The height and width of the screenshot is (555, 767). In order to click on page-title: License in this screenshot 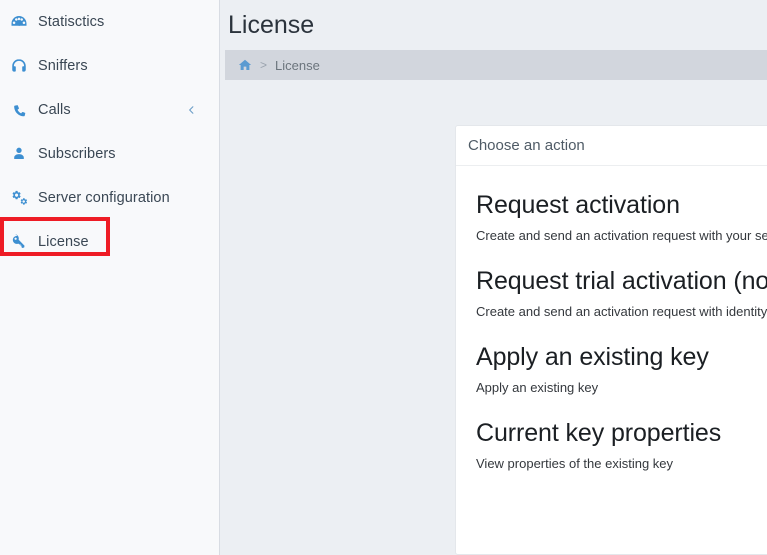, I will do `click(271, 25)`.